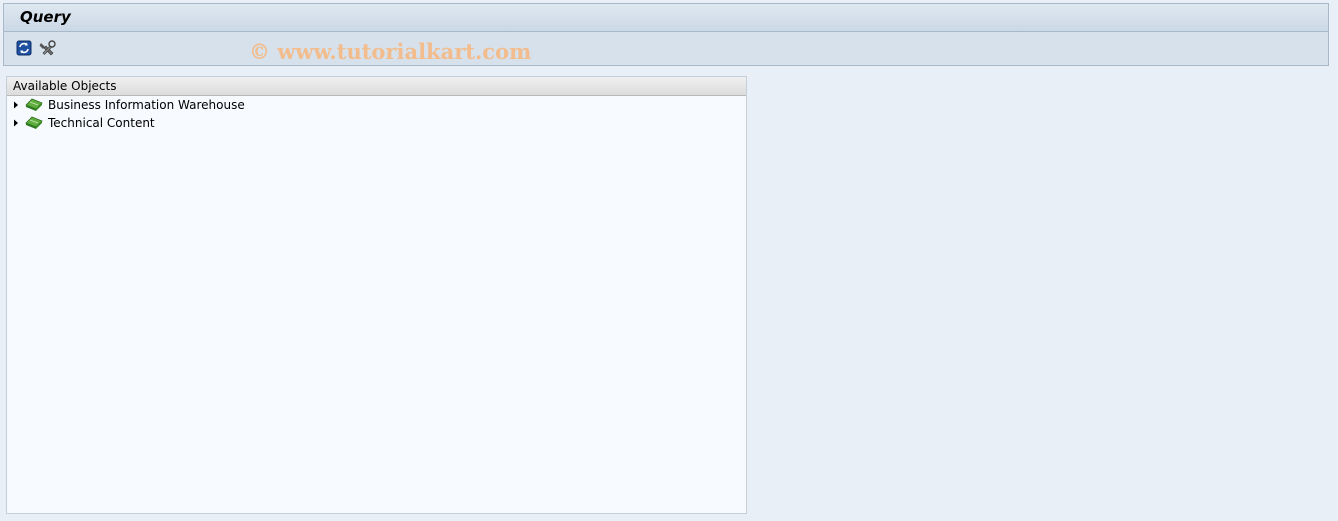 This screenshot has height=521, width=1338. What do you see at coordinates (45, 17) in the screenshot?
I see `page-title: Query` at bounding box center [45, 17].